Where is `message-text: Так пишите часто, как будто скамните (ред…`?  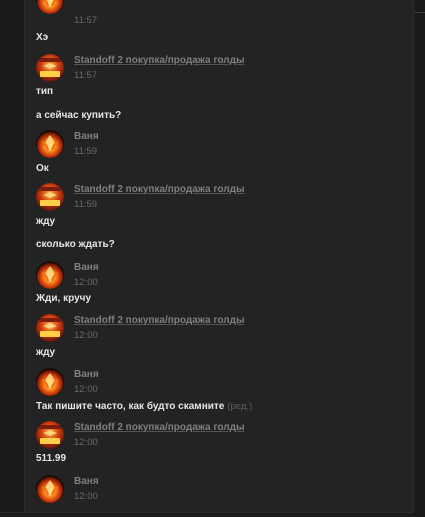 message-text: Так пишите часто, как будто скамните (ред… is located at coordinates (144, 406).